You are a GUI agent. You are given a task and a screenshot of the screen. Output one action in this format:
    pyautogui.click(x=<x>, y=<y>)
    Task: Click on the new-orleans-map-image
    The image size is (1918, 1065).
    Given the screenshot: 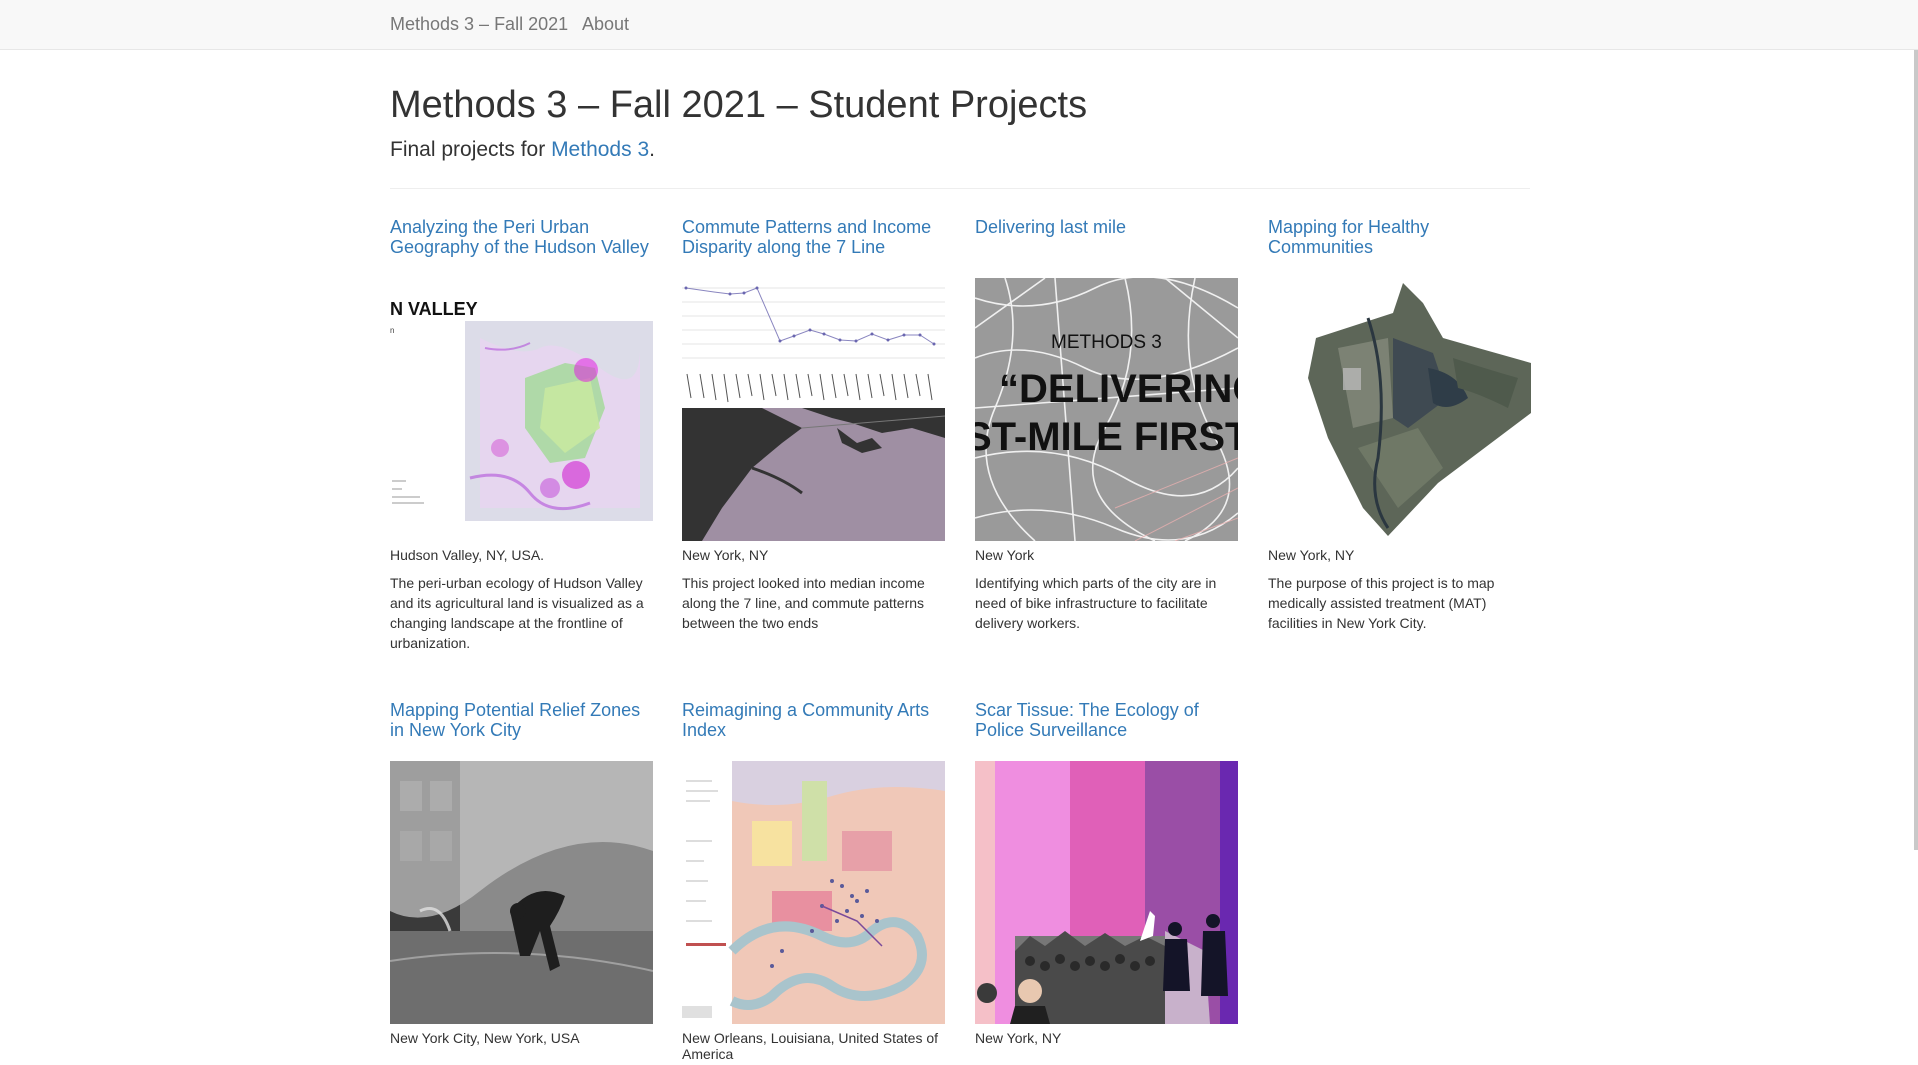 What is the action you would take?
    pyautogui.click(x=813, y=892)
    